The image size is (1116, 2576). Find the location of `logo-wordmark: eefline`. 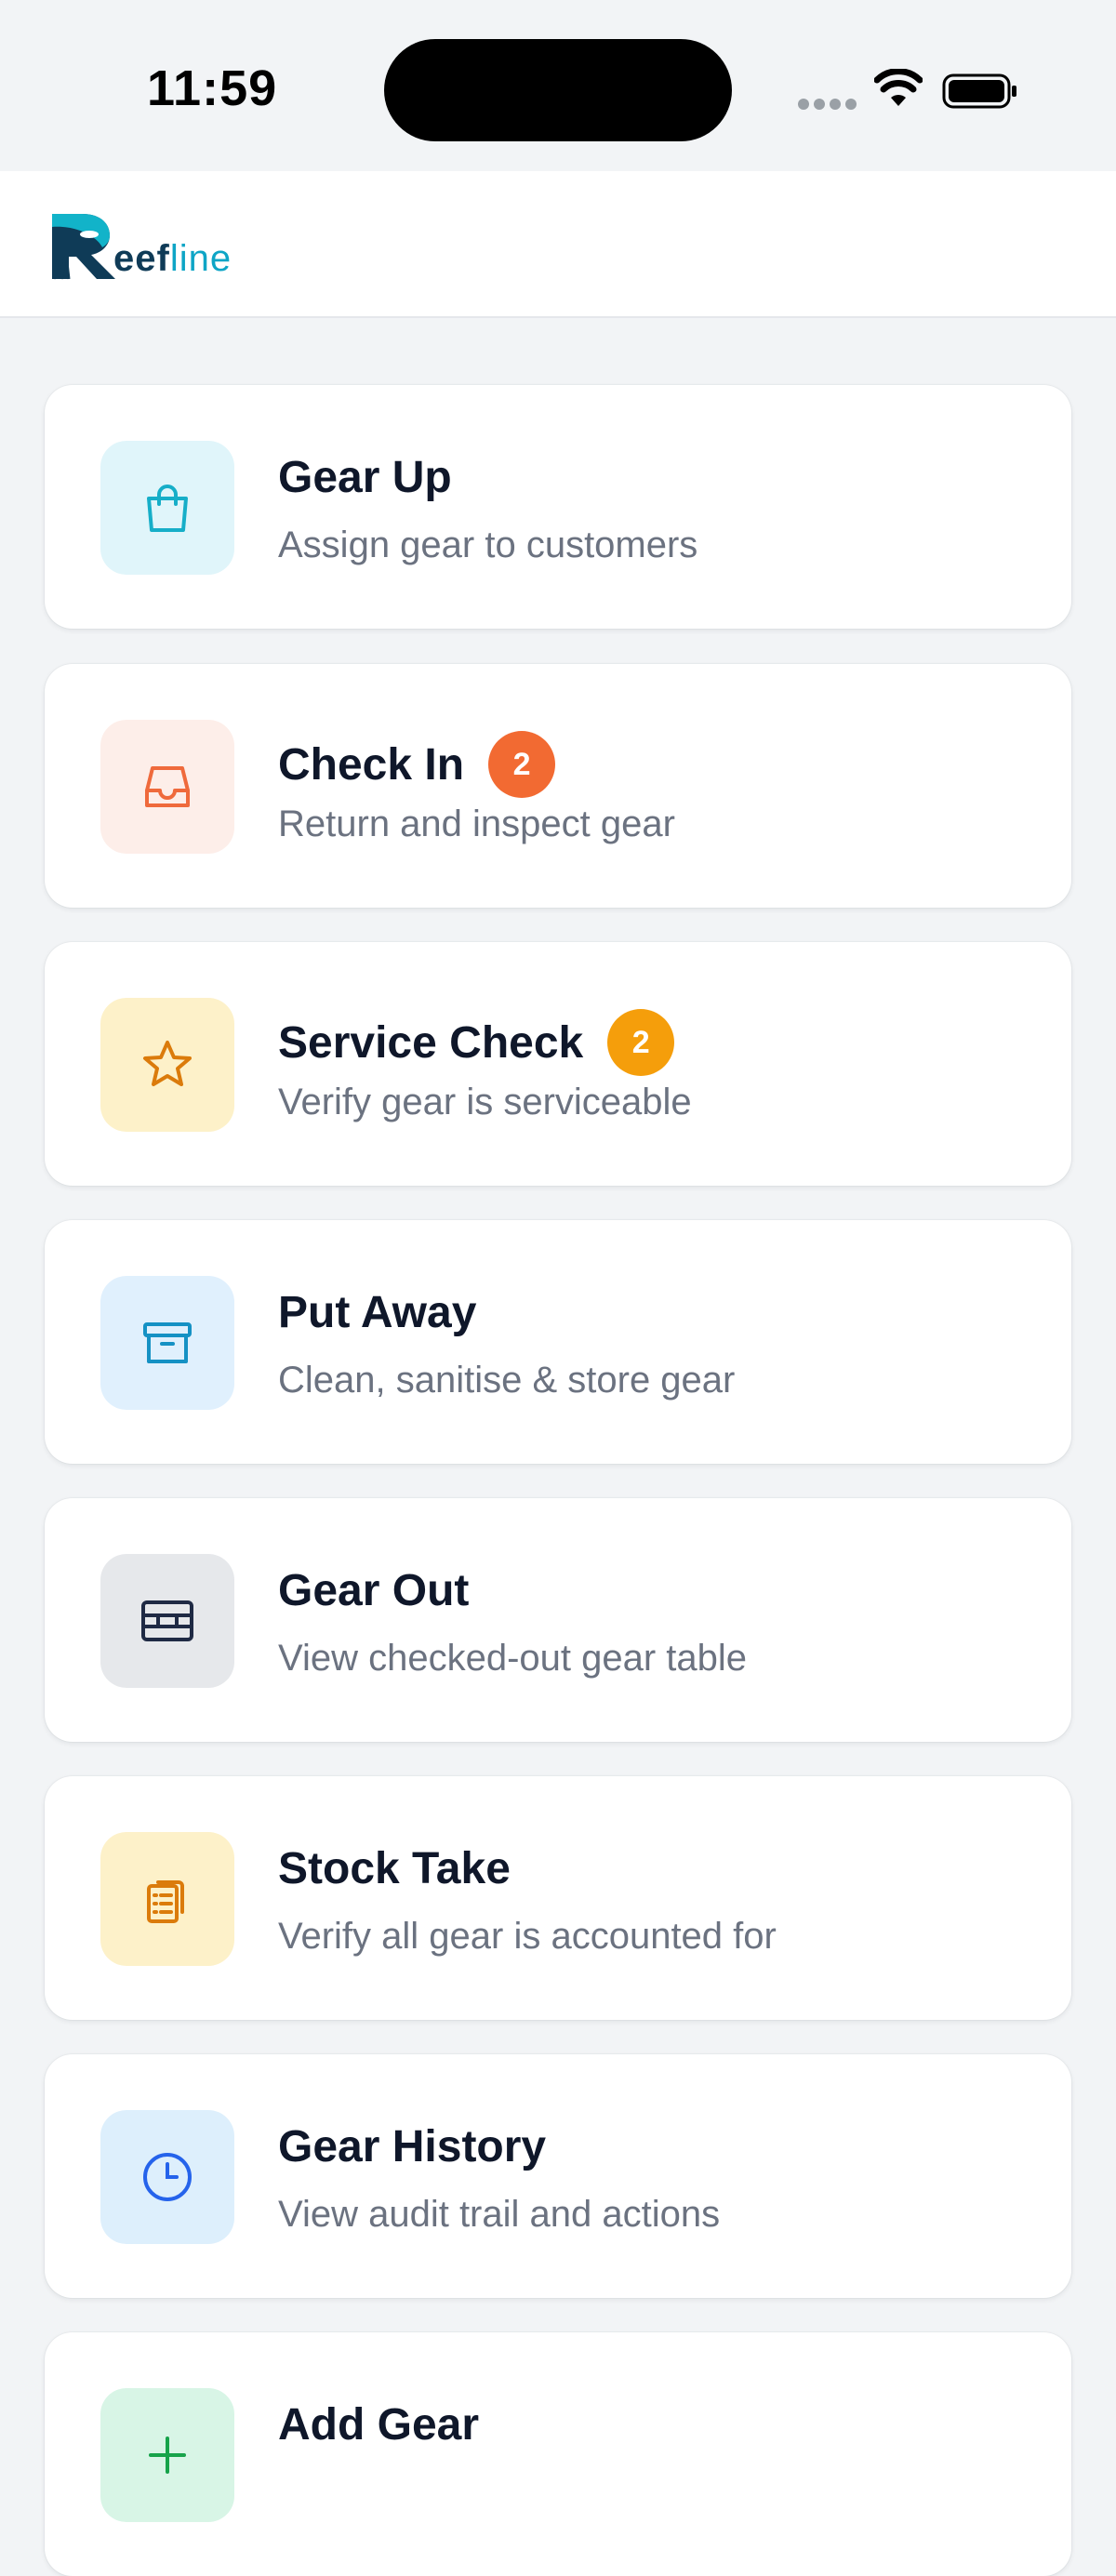

logo-wordmark: eefline is located at coordinates (172, 259).